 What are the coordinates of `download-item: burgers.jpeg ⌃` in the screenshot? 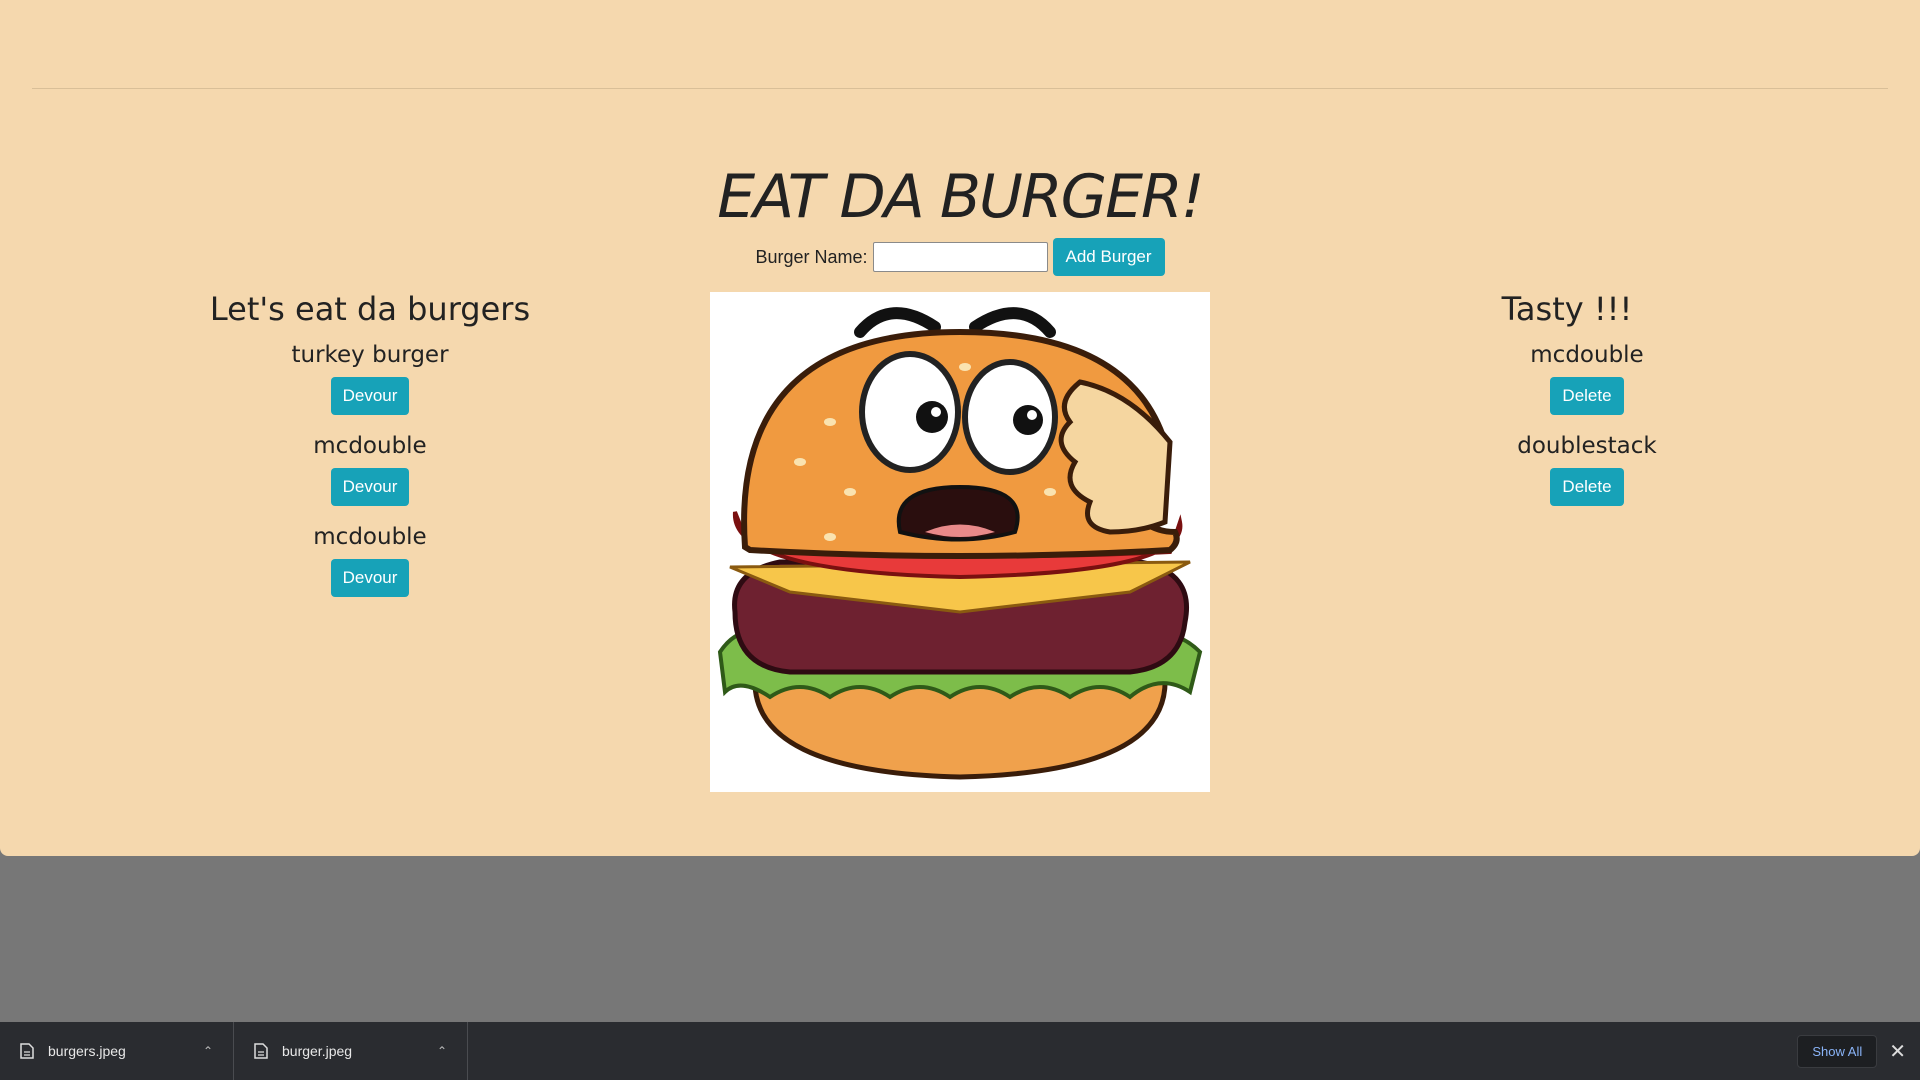 It's located at (117, 1051).